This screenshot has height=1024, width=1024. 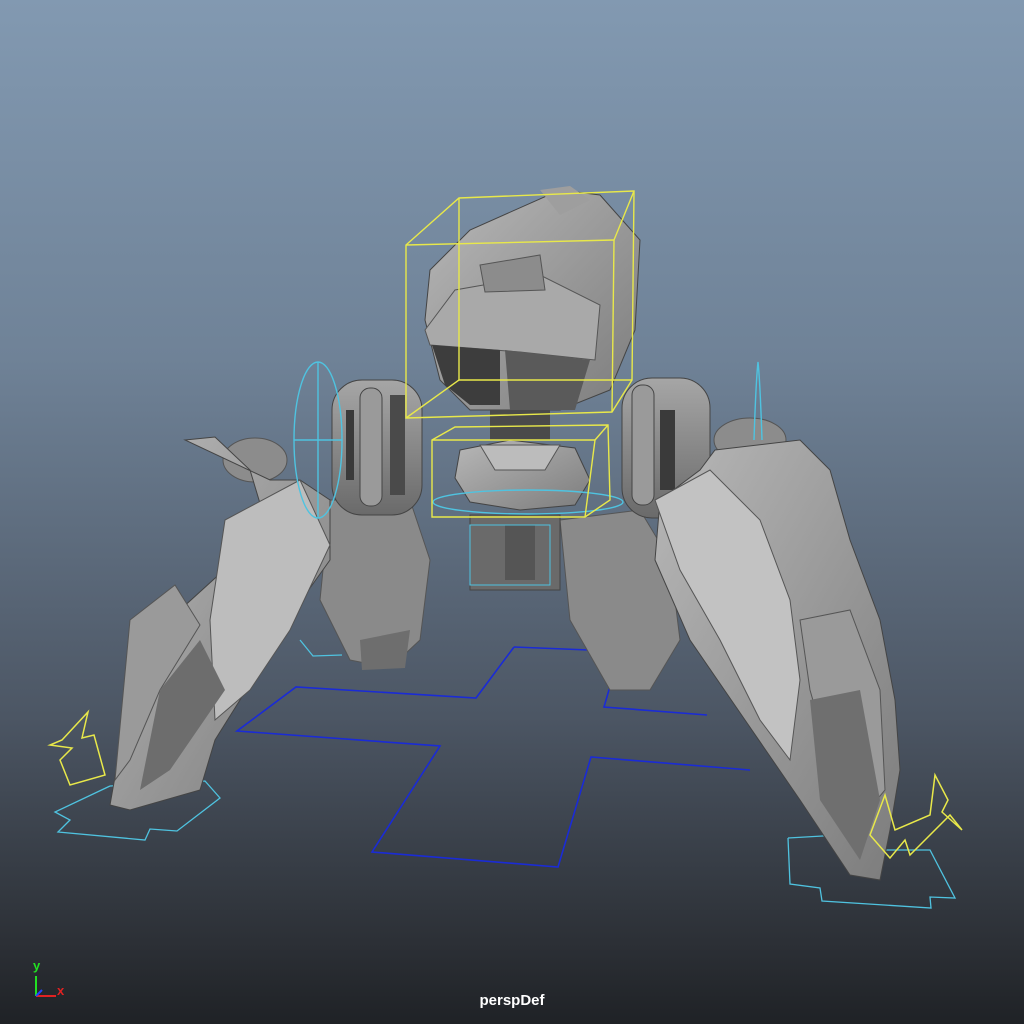 What do you see at coordinates (522, 475) in the screenshot?
I see `lower-torso` at bounding box center [522, 475].